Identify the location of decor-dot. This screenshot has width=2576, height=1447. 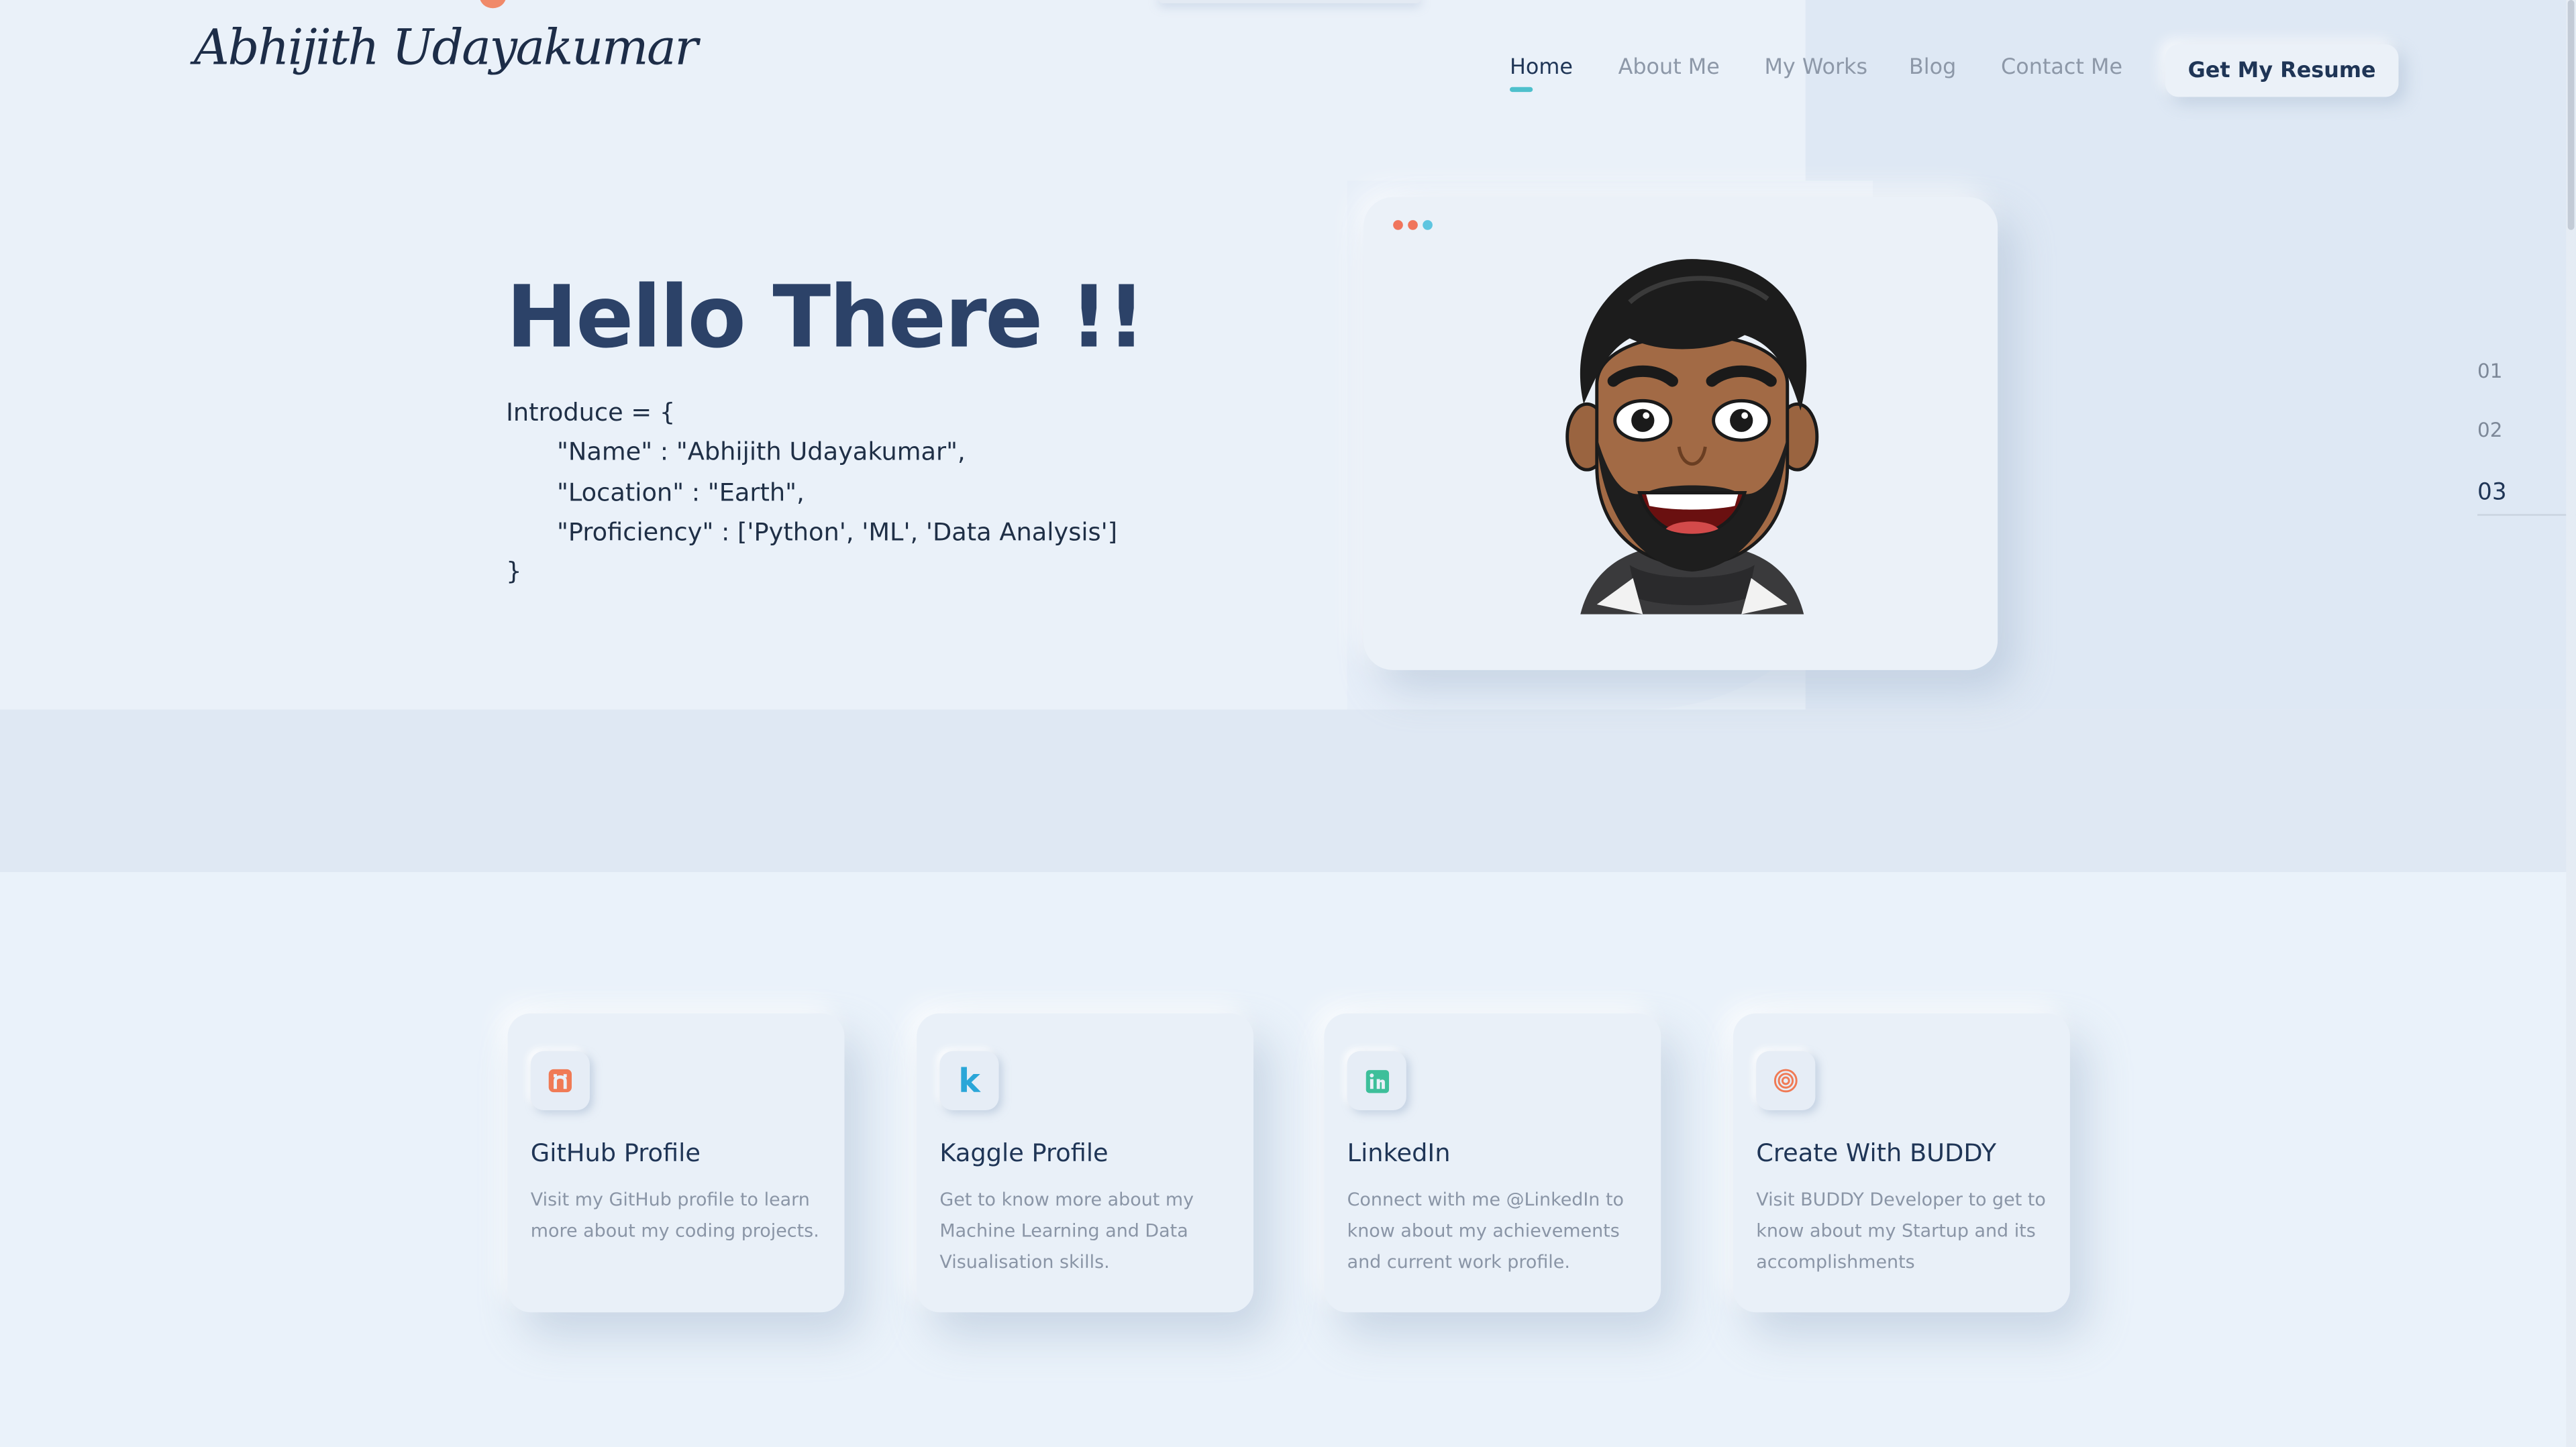
(493, 4).